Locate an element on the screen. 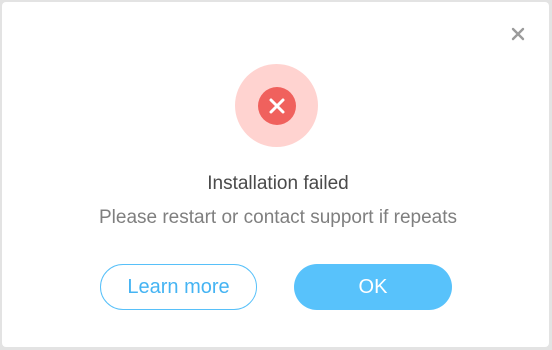 The height and width of the screenshot is (350, 552). close-button is located at coordinates (518, 34).